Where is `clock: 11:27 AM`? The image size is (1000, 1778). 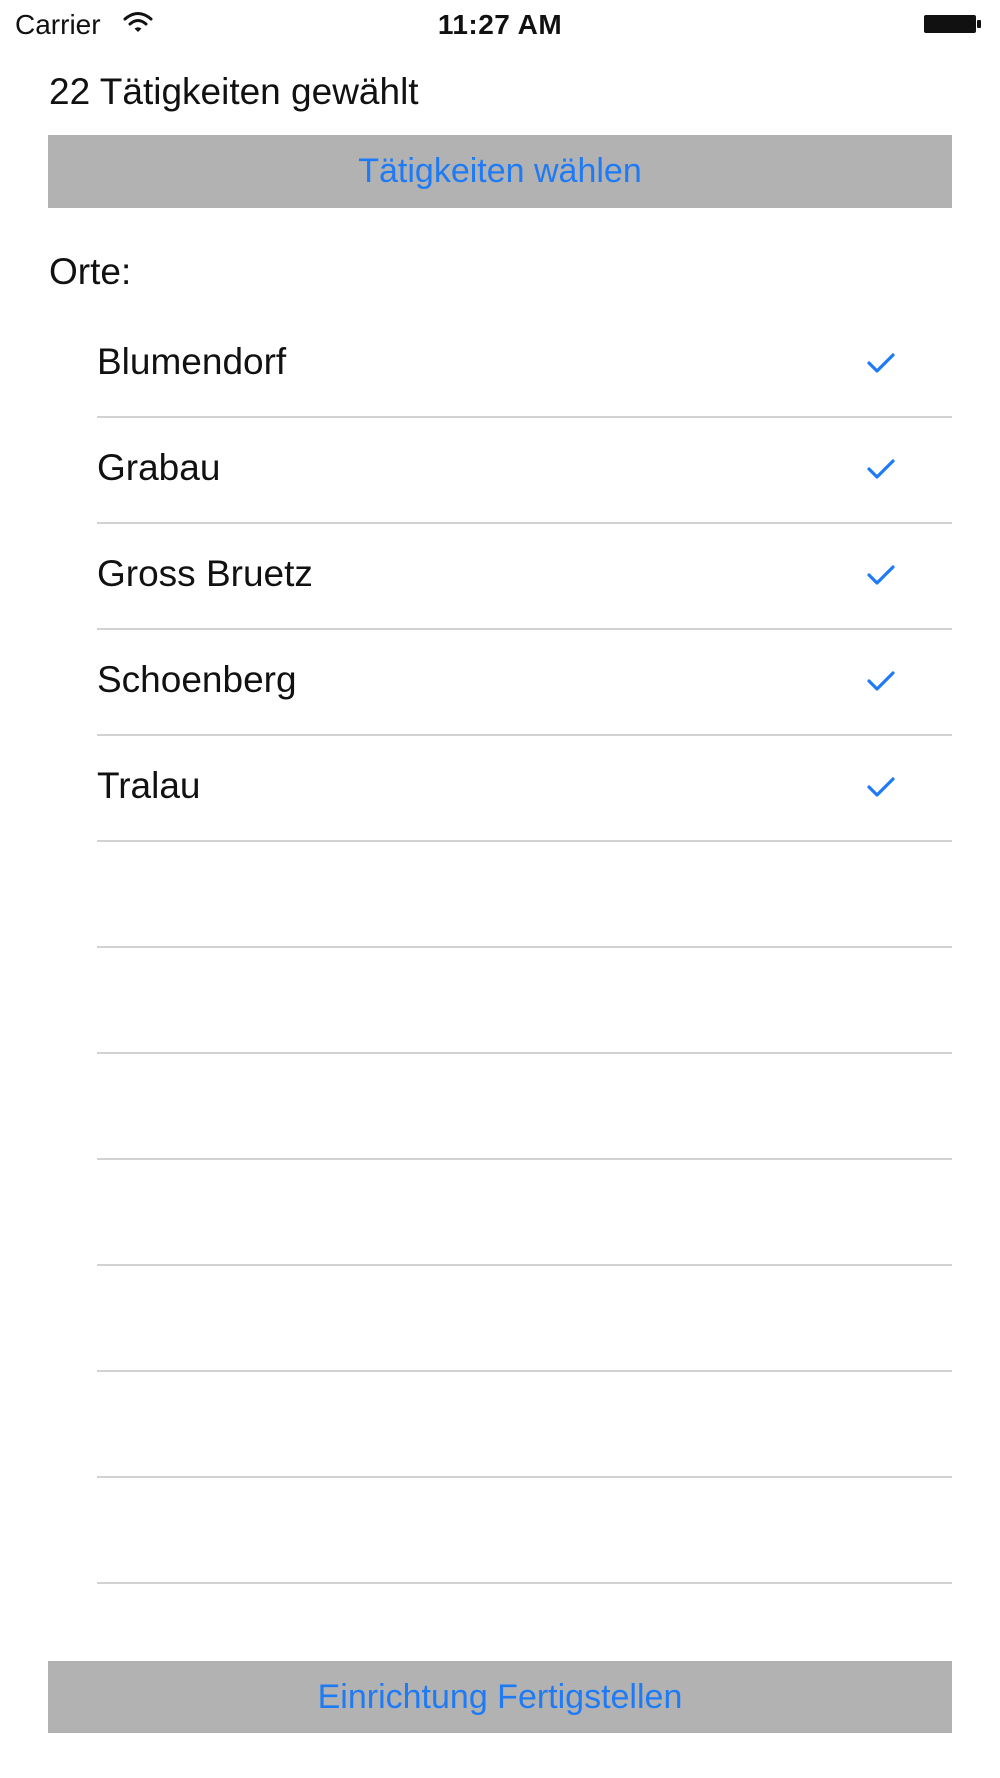
clock: 11:27 AM is located at coordinates (500, 24).